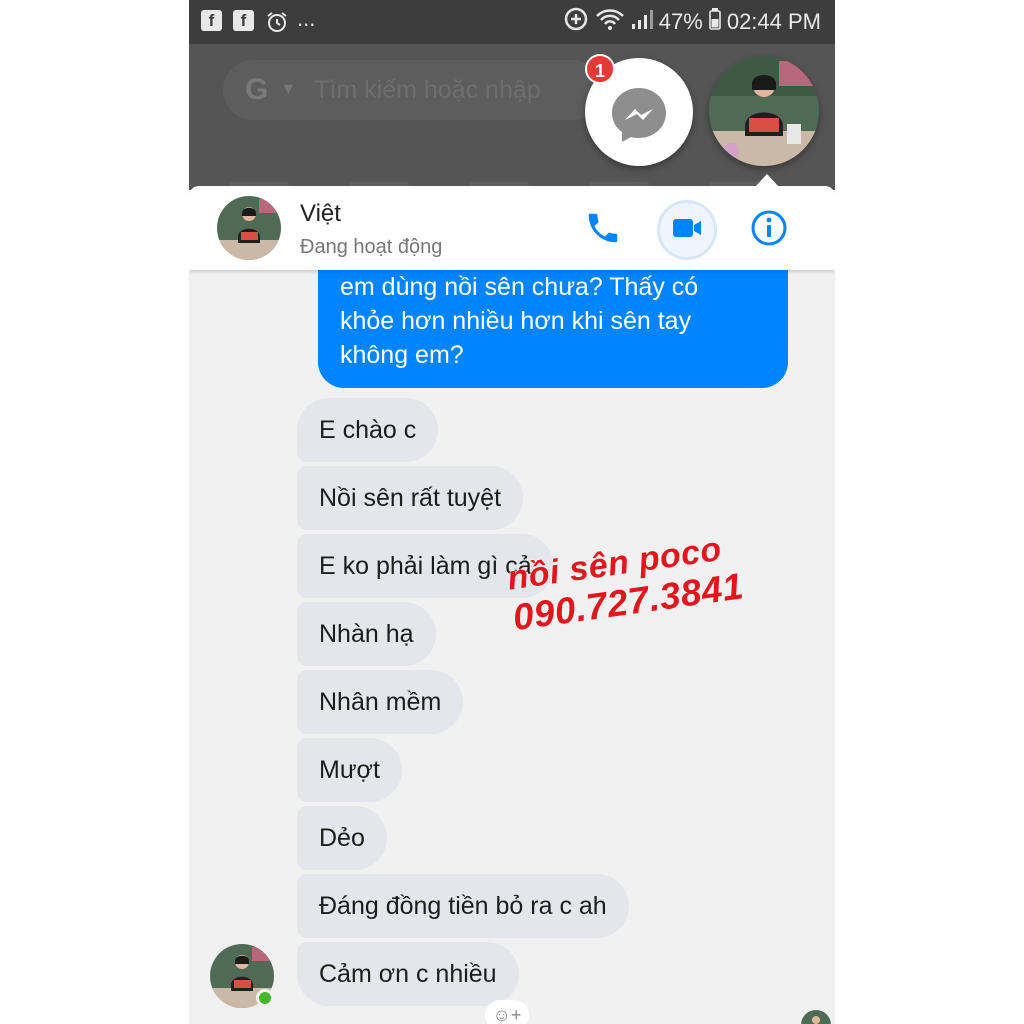  What do you see at coordinates (342, 838) in the screenshot?
I see `received-message: Dẻo` at bounding box center [342, 838].